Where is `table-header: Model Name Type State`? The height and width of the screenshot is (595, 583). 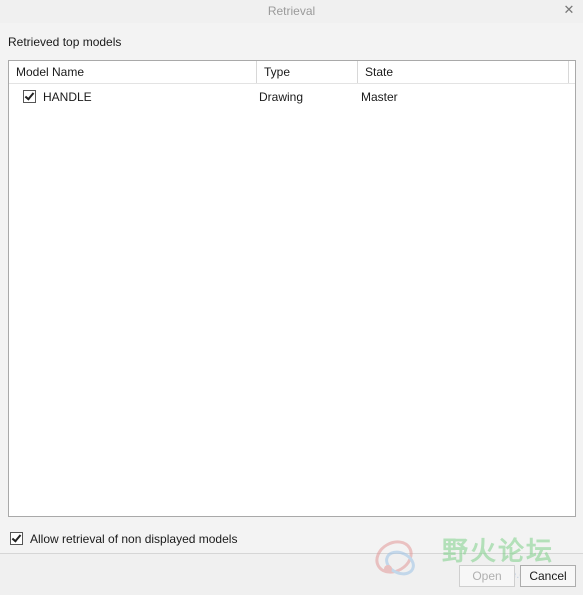 table-header: Model Name Type State is located at coordinates (292, 72).